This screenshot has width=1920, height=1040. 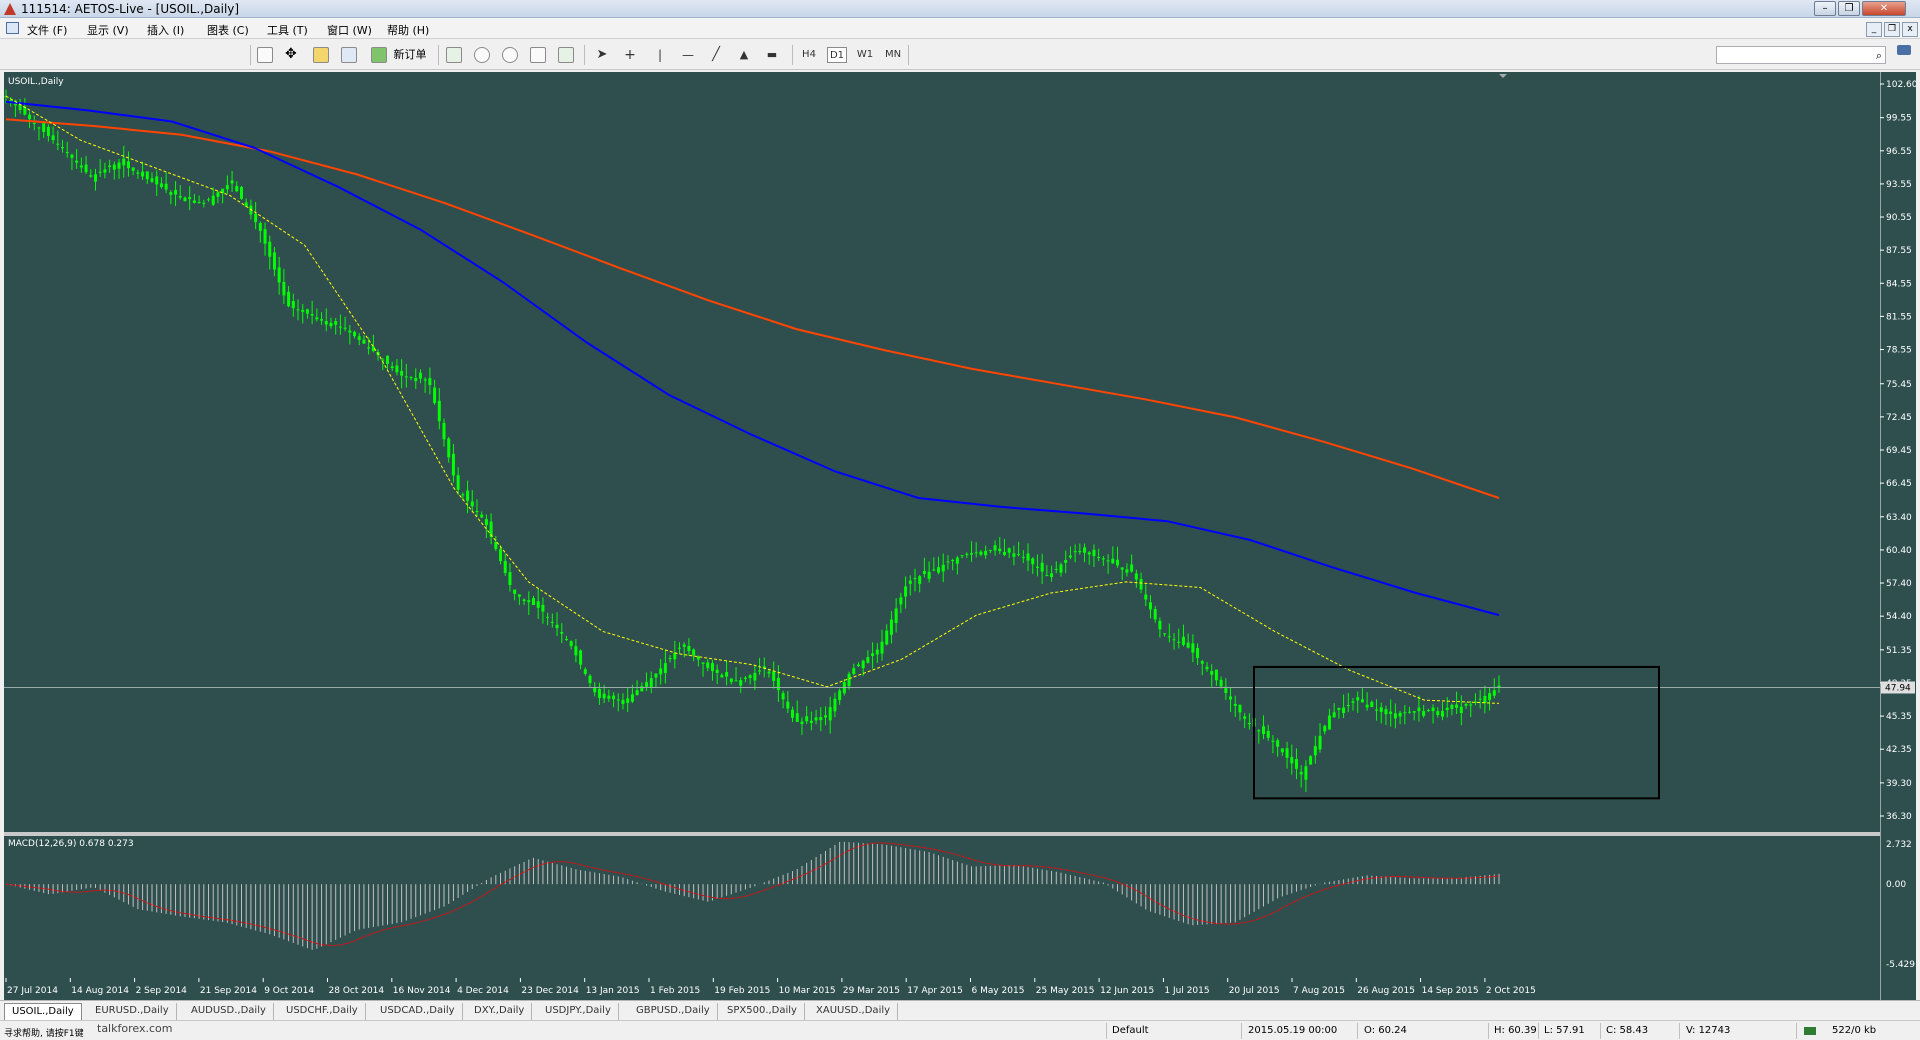 I want to click on timeframe-d1: D1, so click(x=837, y=55).